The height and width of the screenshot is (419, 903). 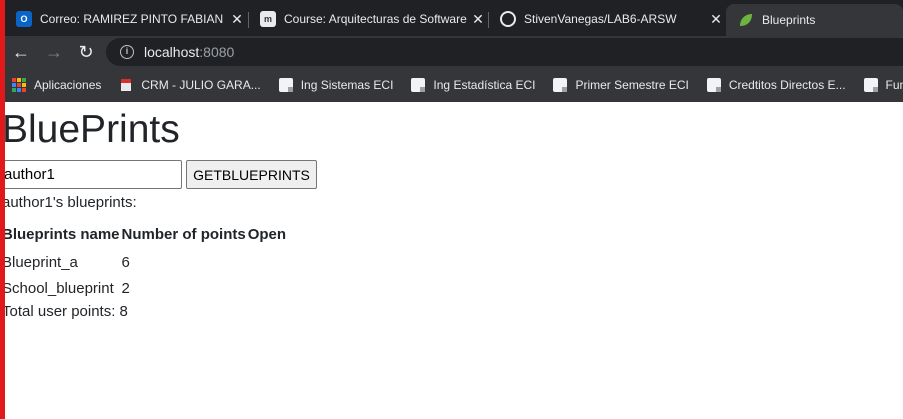 What do you see at coordinates (267, 234) in the screenshot?
I see `column-header-open: Open` at bounding box center [267, 234].